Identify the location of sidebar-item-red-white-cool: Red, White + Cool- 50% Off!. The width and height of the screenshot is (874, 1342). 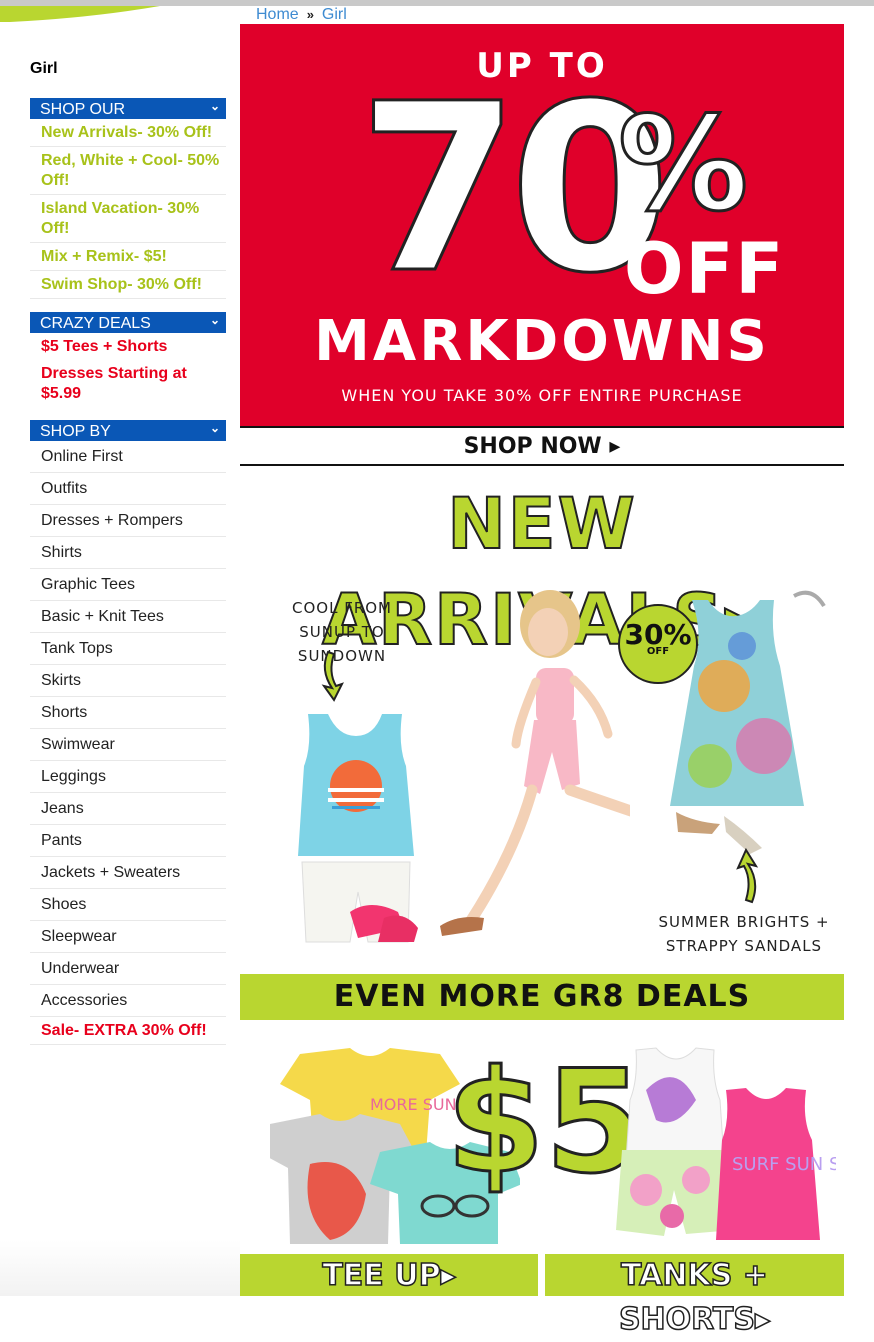
(128, 171).